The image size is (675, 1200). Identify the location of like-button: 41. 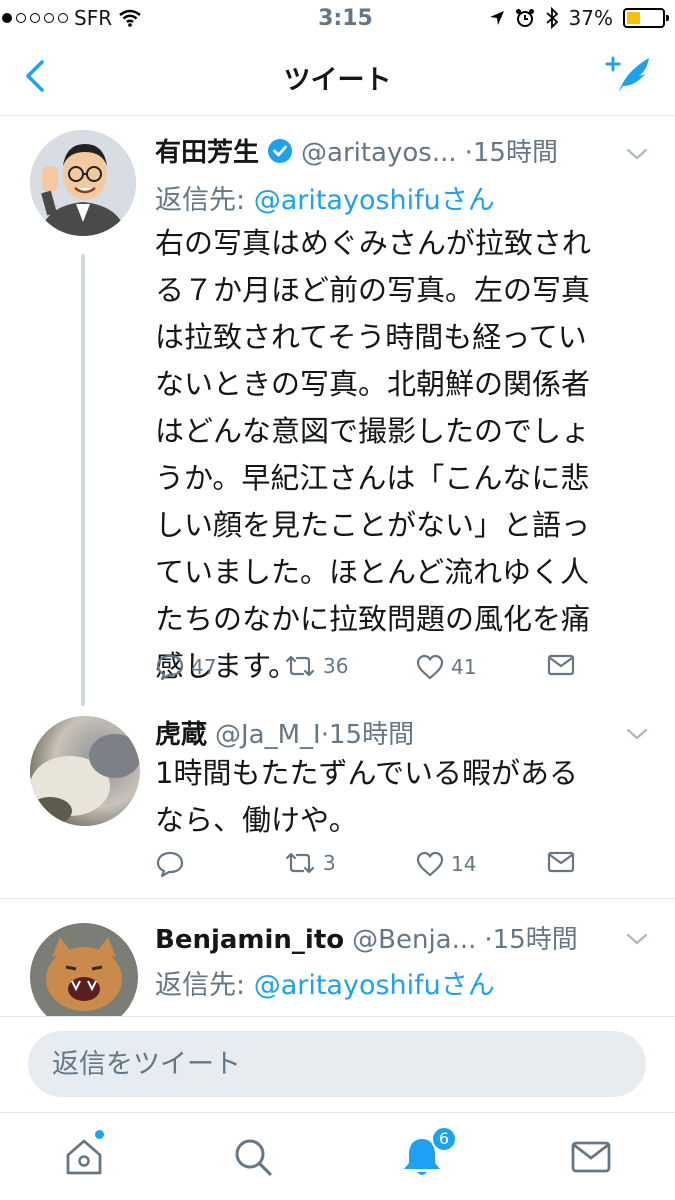
(445, 667).